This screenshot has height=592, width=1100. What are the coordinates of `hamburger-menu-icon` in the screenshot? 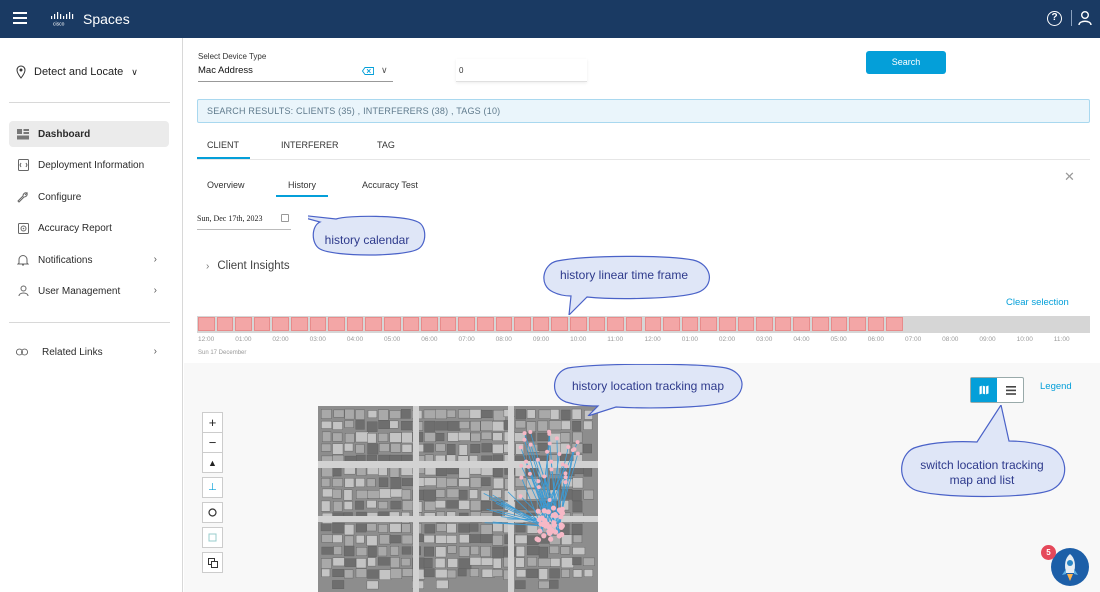 It's located at (20, 18).